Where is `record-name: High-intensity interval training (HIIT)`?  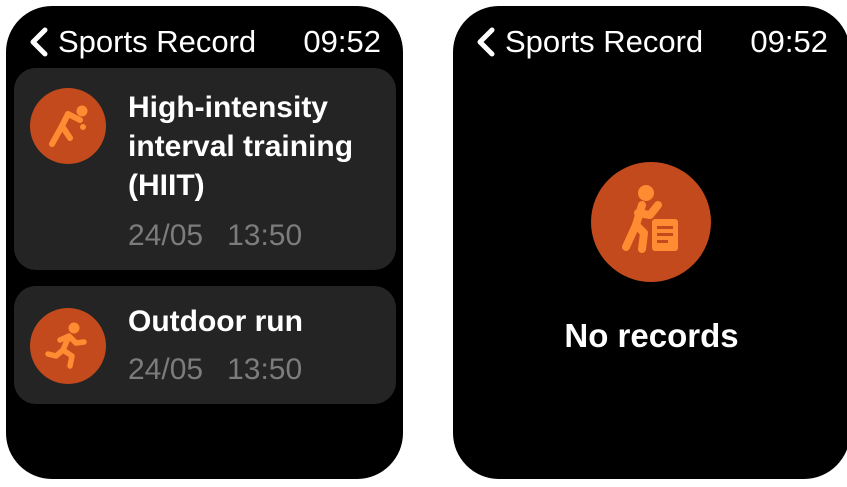 record-name: High-intensity interval training (HIIT) is located at coordinates (241, 146).